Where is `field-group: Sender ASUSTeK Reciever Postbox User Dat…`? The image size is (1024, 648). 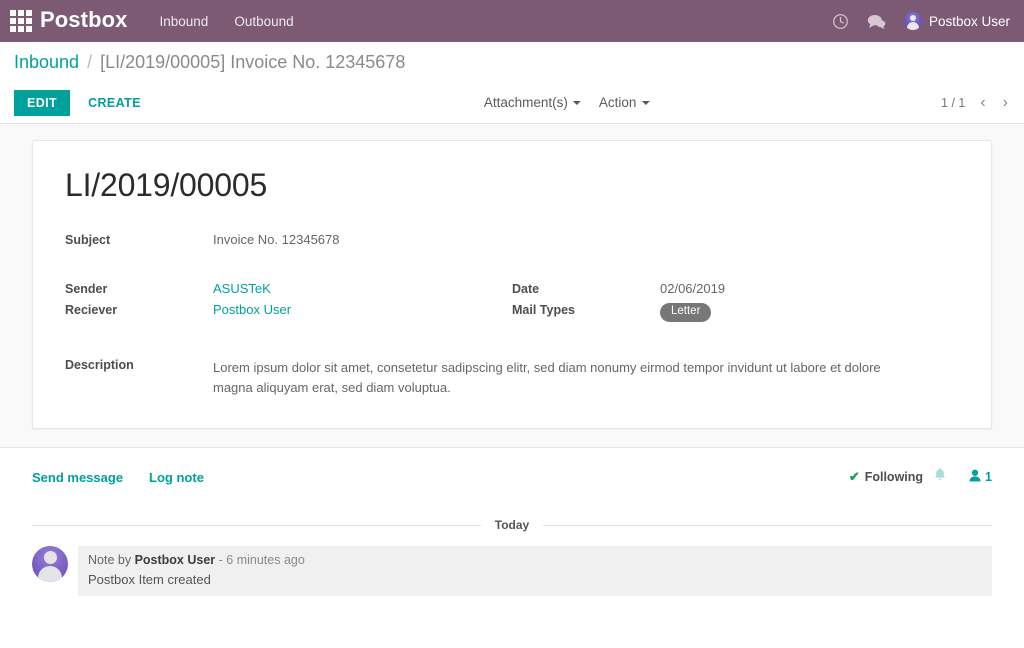
field-group: Sender ASUSTeK Reciever Postbox User Dat… is located at coordinates (512, 304).